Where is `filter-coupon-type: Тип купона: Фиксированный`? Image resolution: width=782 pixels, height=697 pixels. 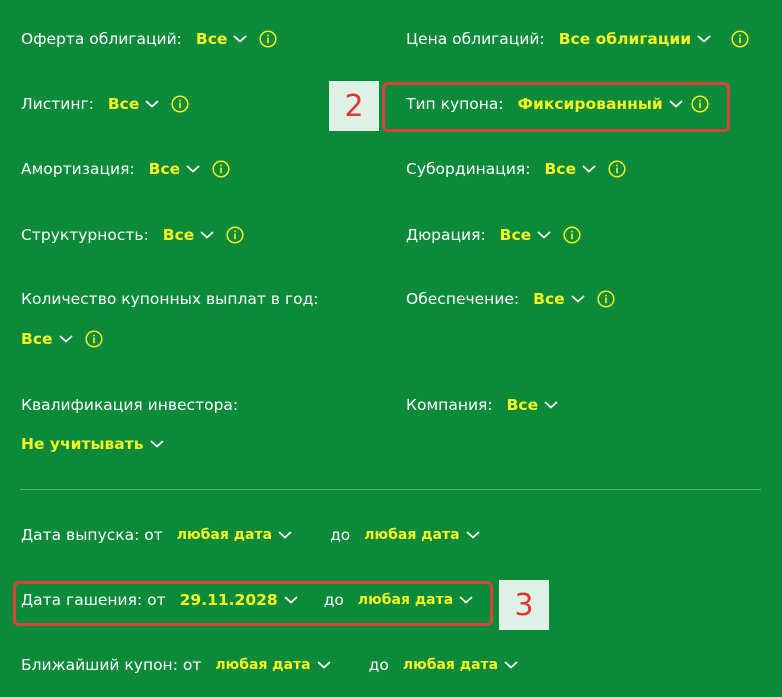 filter-coupon-type: Тип купона: Фиксированный is located at coordinates (557, 104).